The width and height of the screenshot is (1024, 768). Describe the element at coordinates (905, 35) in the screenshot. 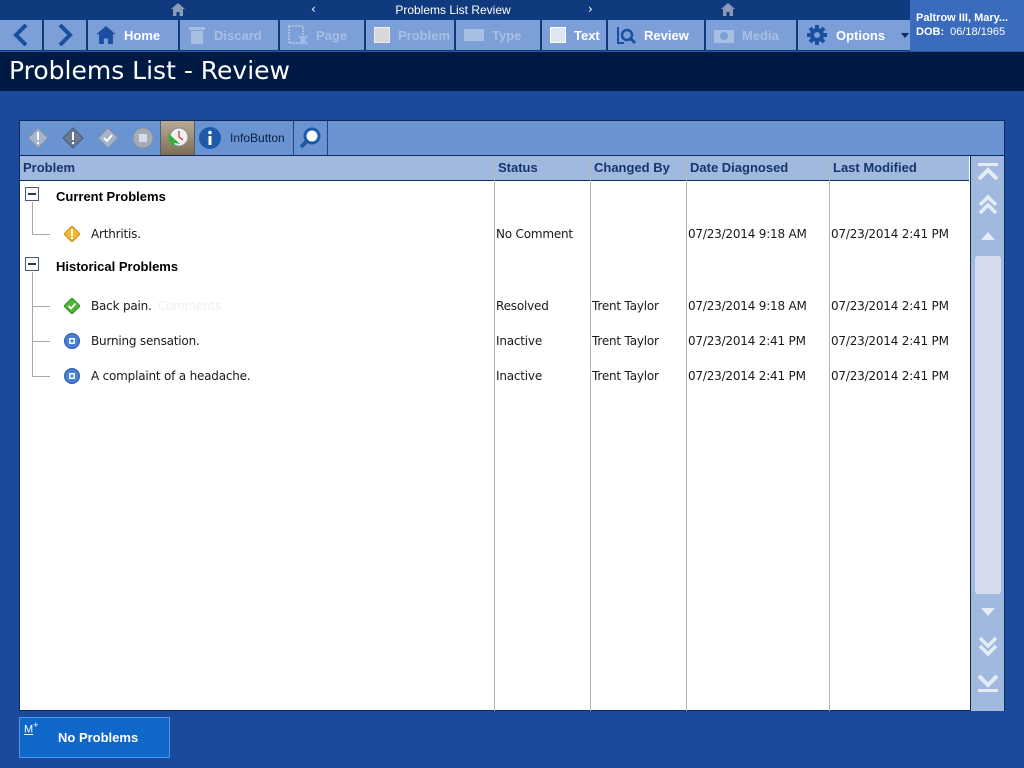

I see `caret-down-icon` at that location.